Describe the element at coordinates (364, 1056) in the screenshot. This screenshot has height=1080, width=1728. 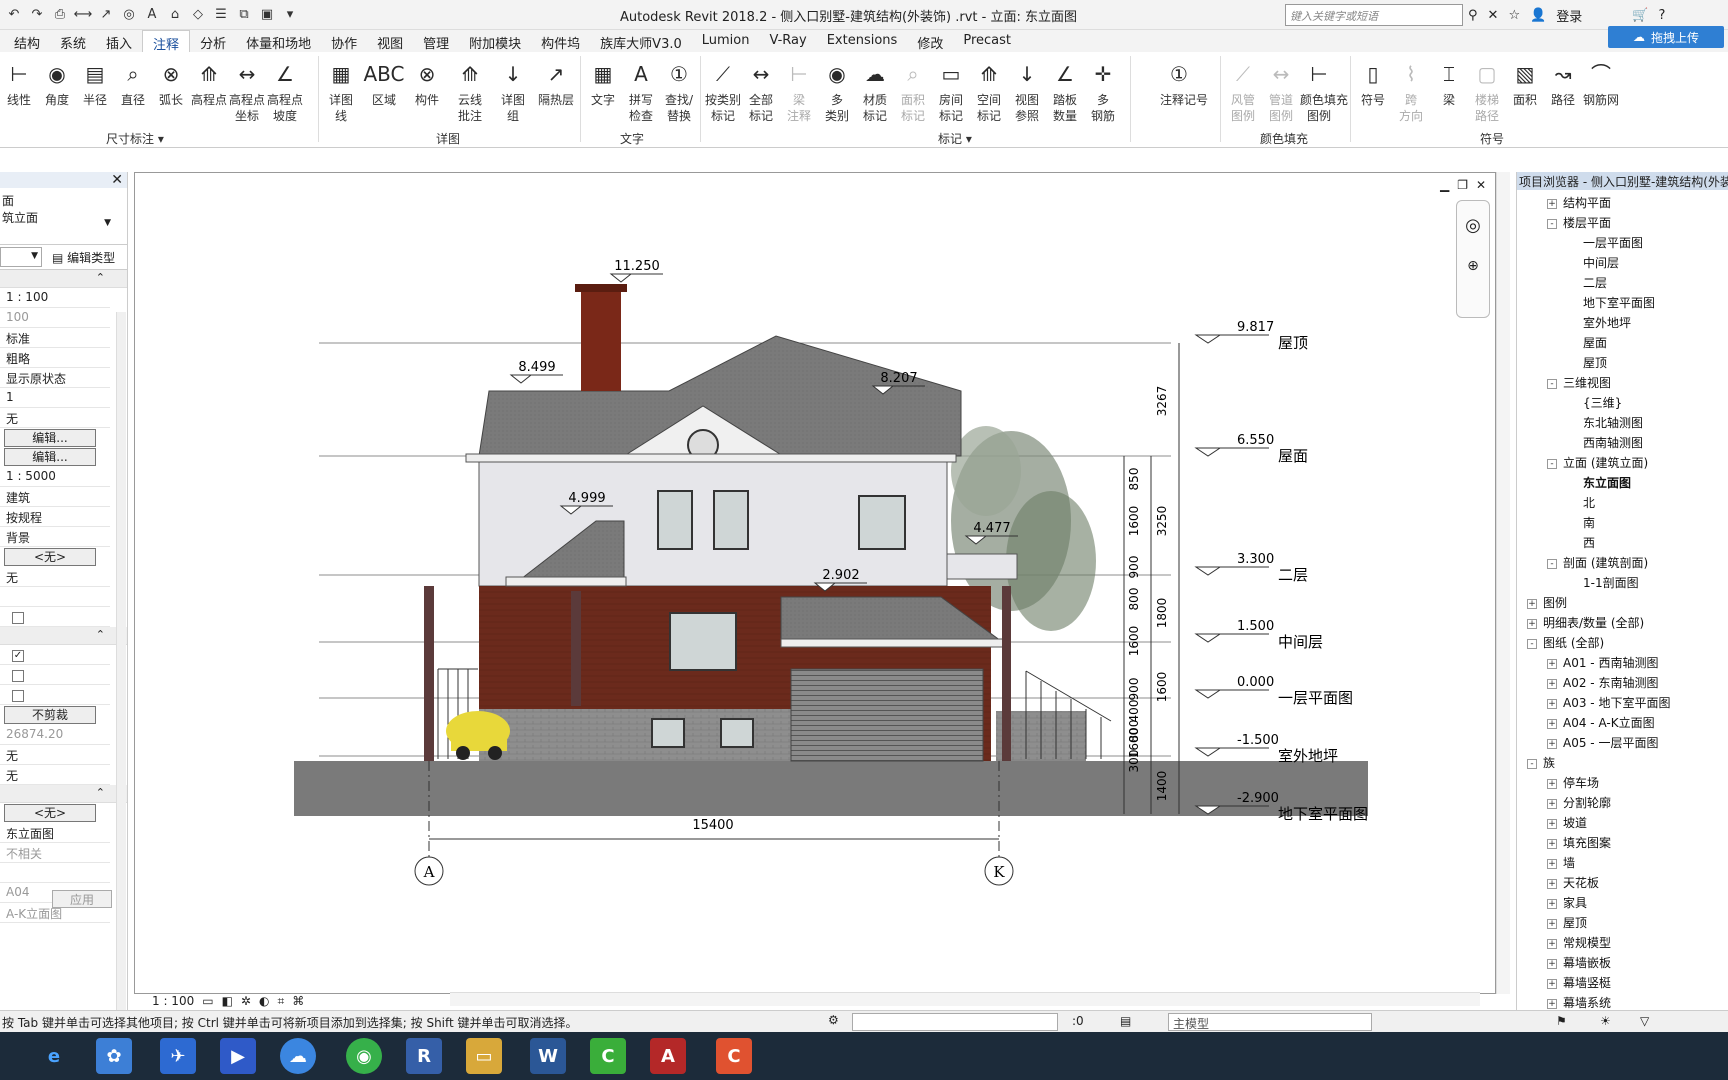
I see `browser-icon: ◉` at that location.